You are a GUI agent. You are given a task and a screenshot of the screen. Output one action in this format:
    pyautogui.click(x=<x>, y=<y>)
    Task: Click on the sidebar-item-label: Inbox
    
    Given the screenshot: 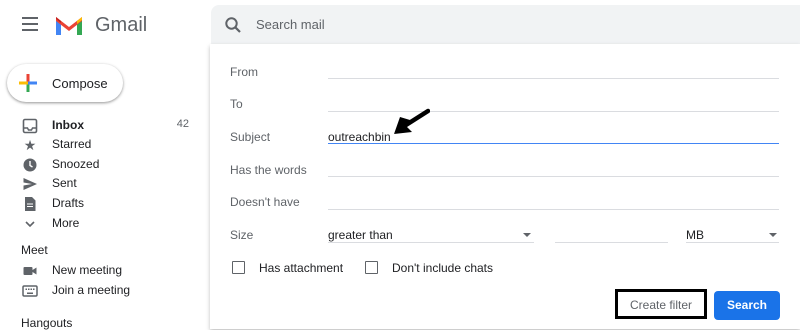 What is the action you would take?
    pyautogui.click(x=68, y=125)
    